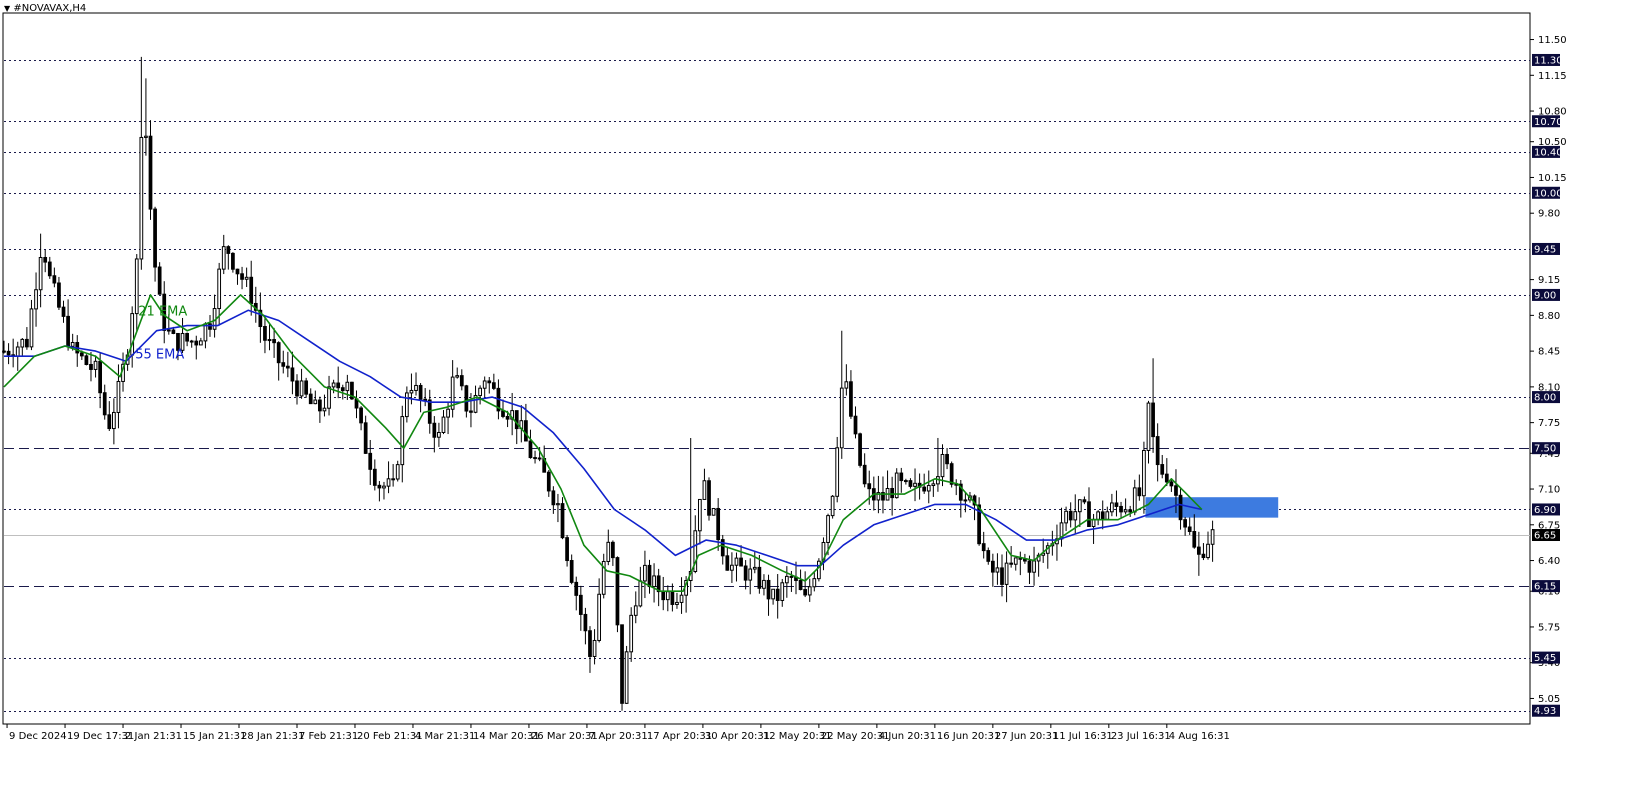  I want to click on supply-zone, so click(1212, 507).